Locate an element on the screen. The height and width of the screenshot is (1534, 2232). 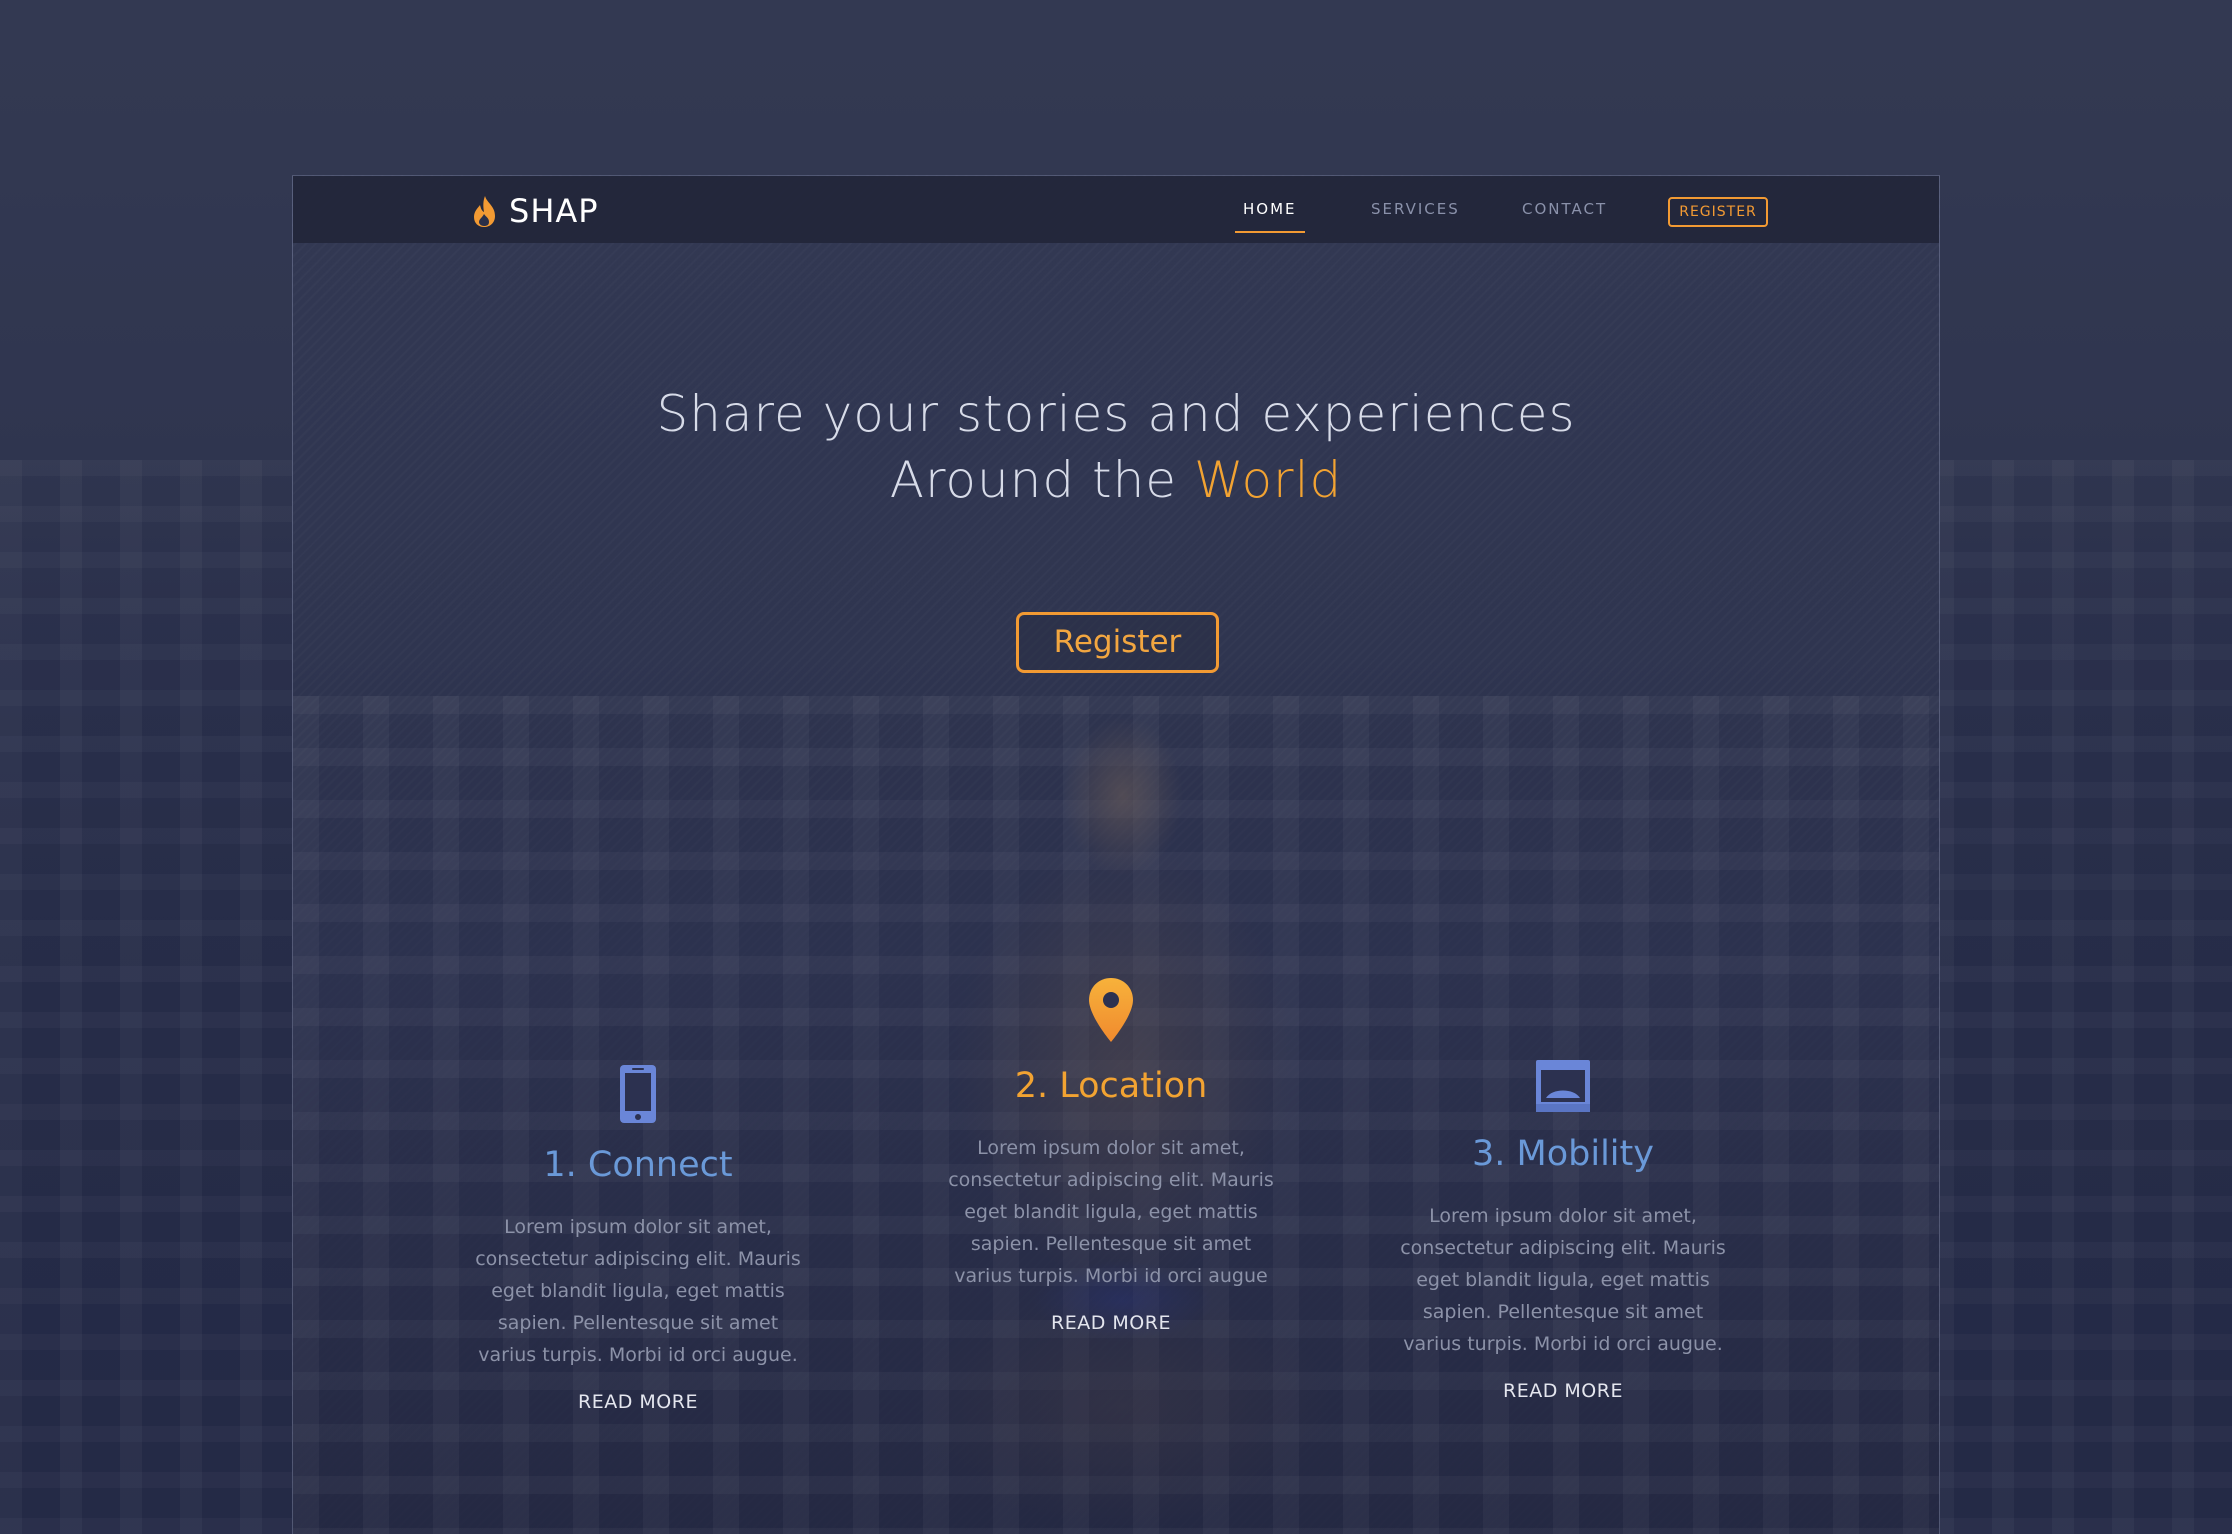
hero-line-1: Share your stories and experiences is located at coordinates (1116, 414).